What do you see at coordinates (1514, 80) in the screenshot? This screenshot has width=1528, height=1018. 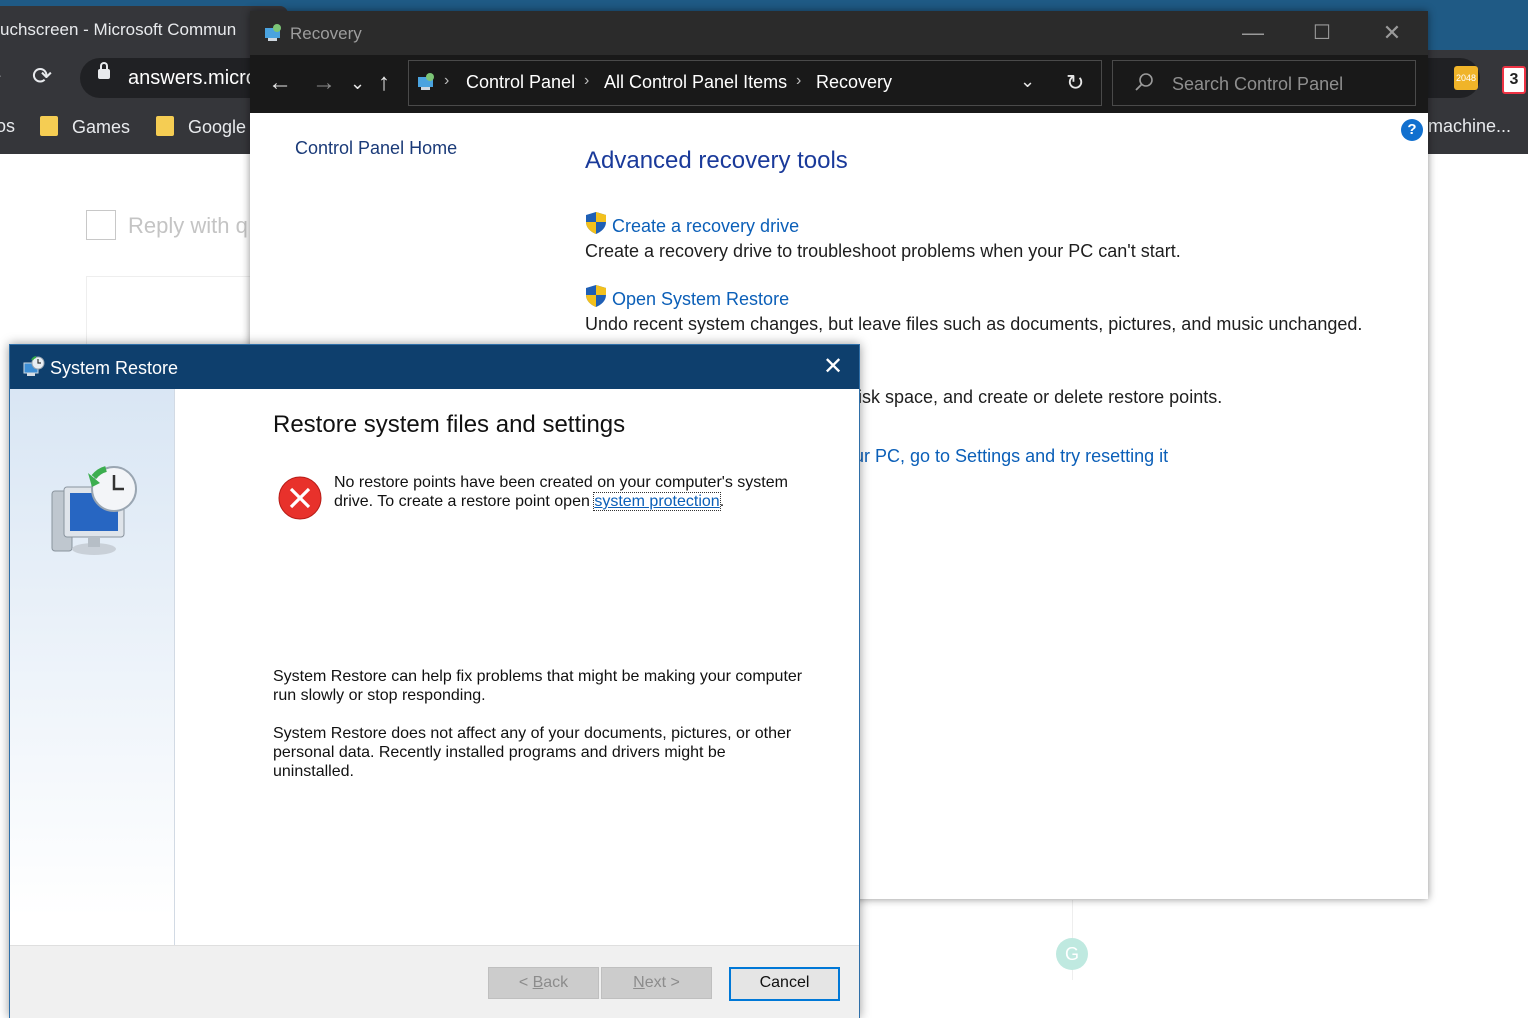 I see `extension-3-icon: 3` at bounding box center [1514, 80].